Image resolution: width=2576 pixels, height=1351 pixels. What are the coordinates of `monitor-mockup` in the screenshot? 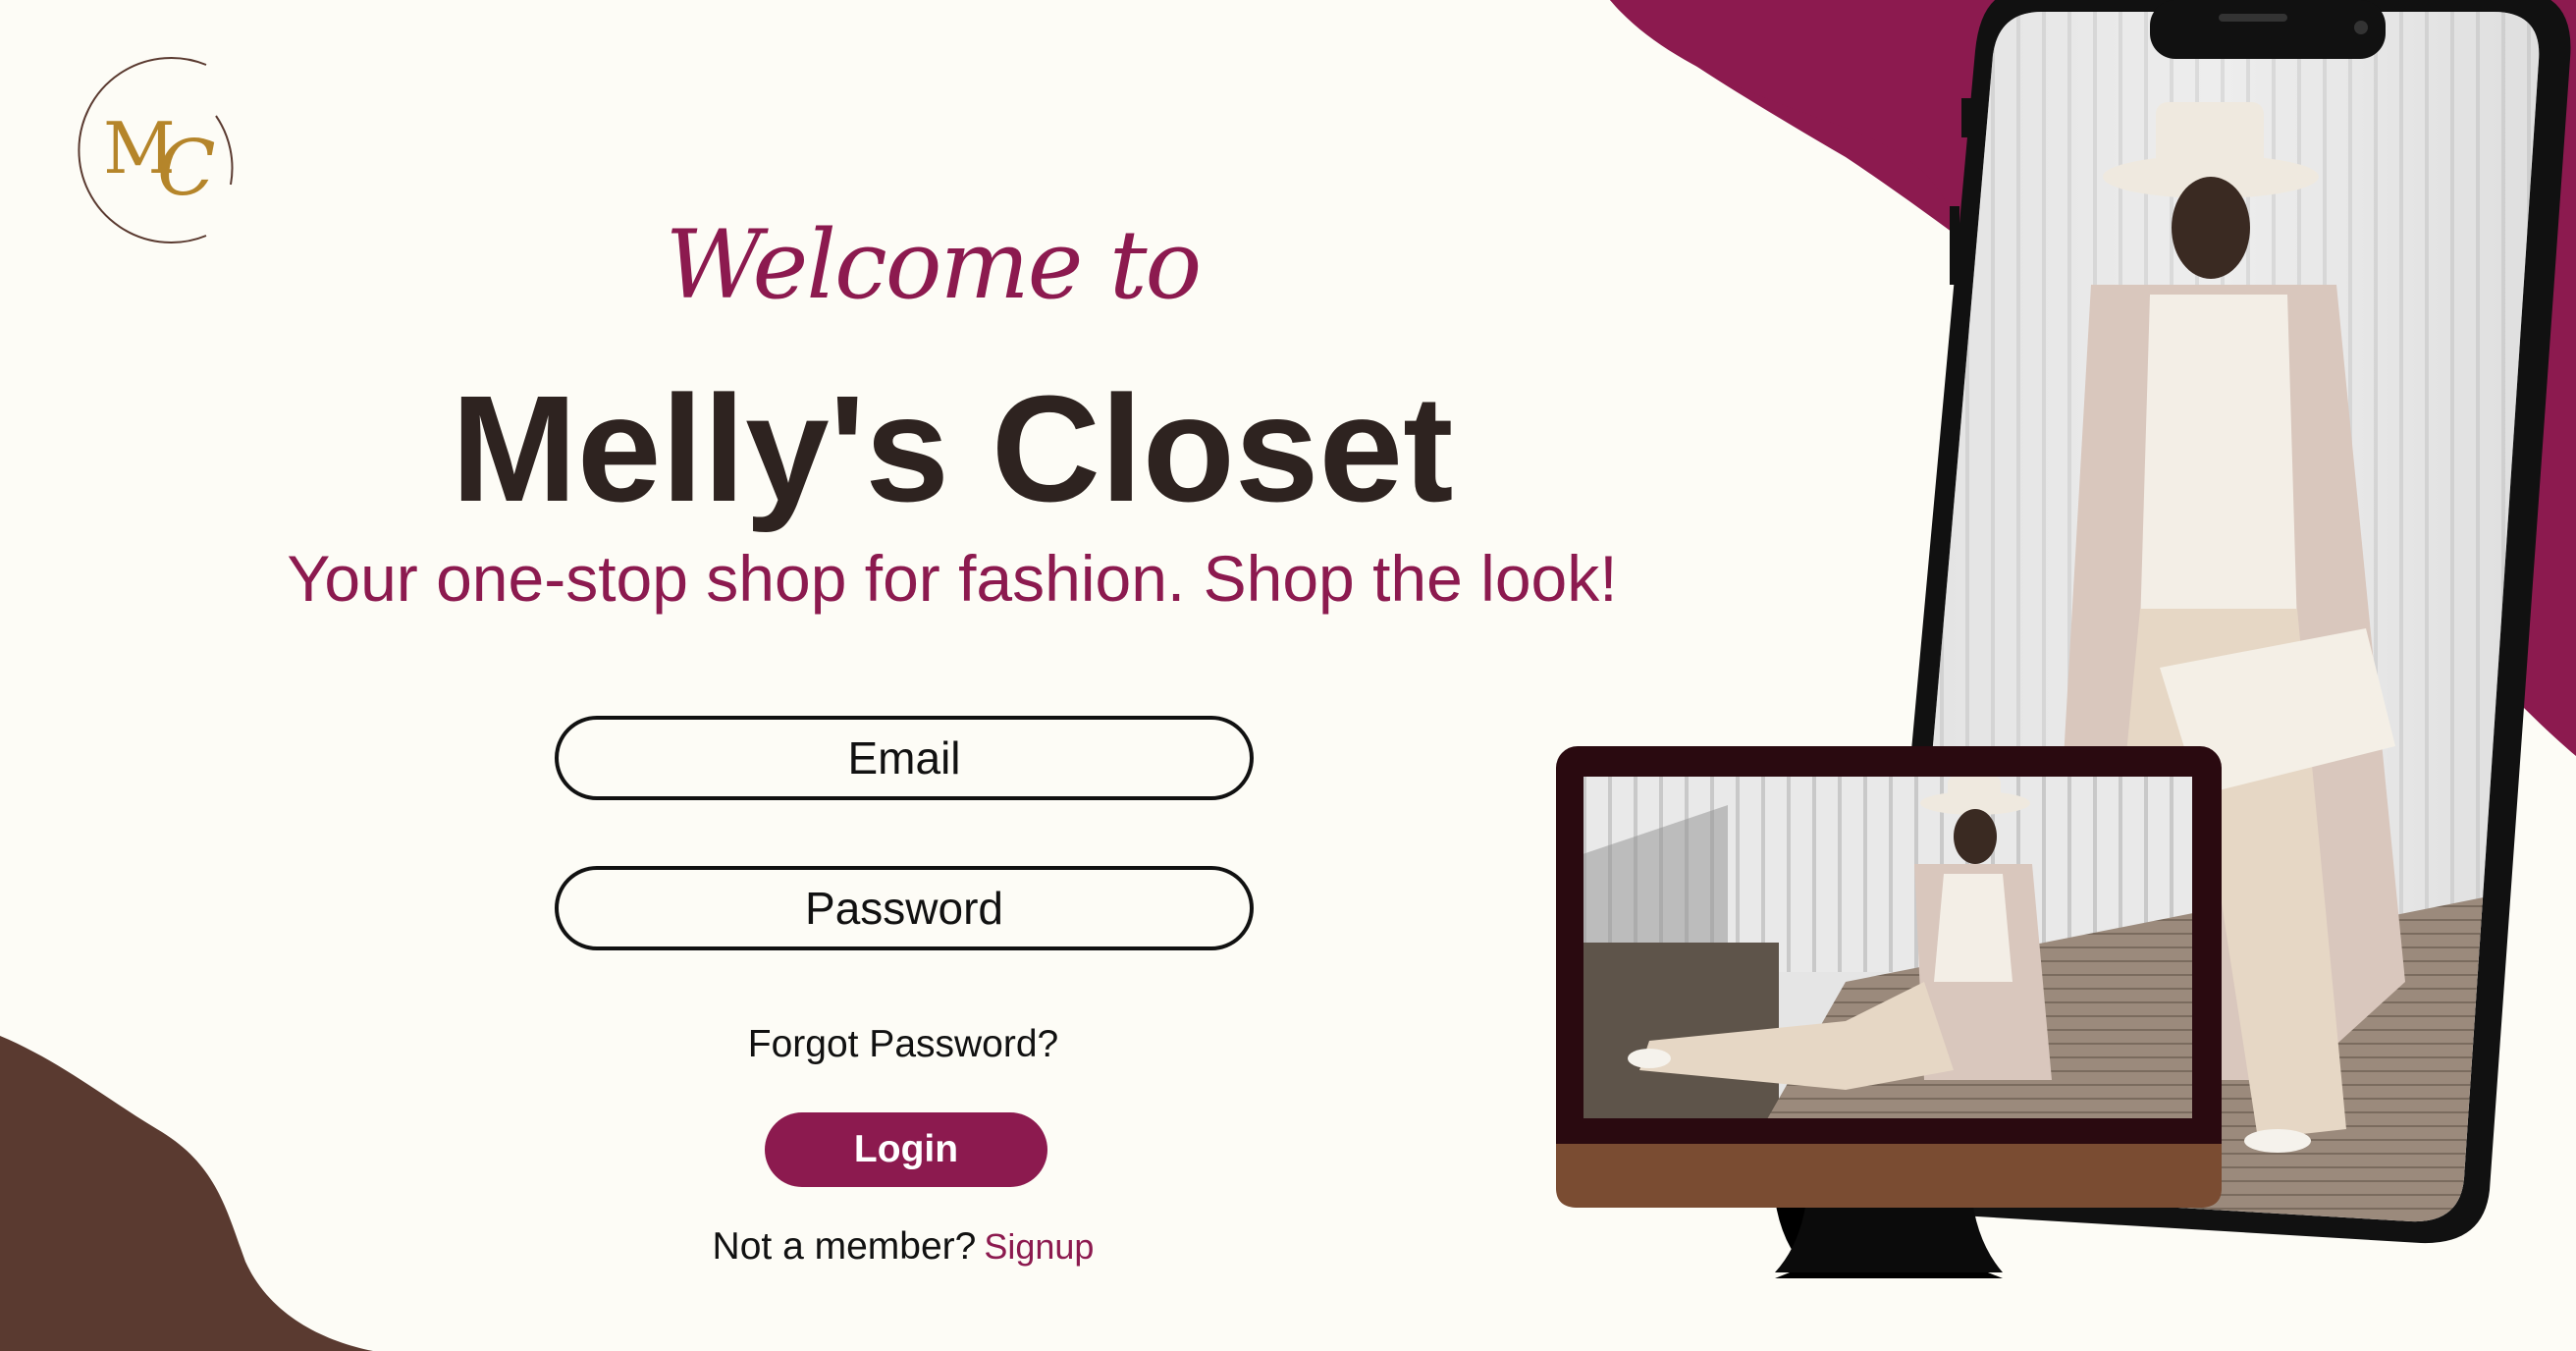 It's located at (1889, 1012).